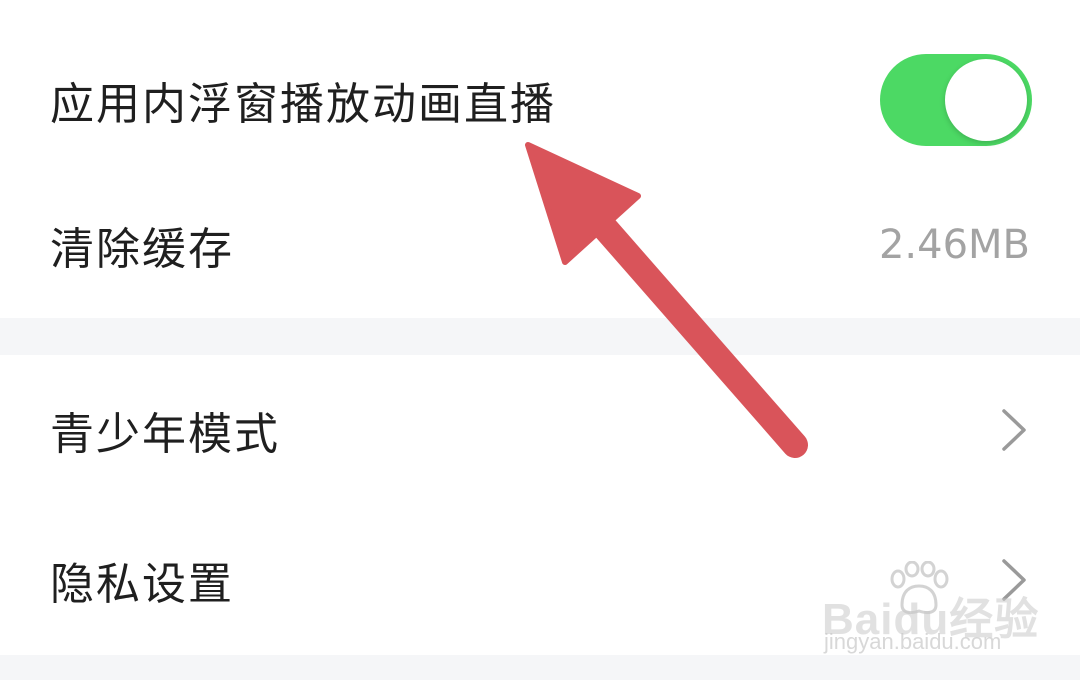  I want to click on cache-size-value: 2.46MB, so click(954, 245).